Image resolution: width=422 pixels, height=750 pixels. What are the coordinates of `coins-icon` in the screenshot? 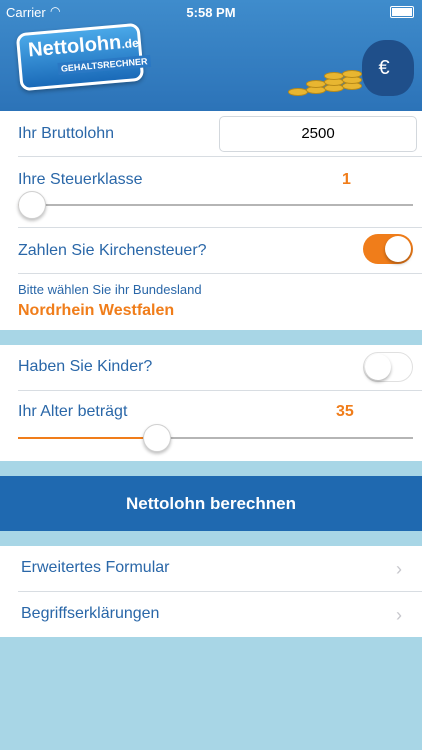 It's located at (326, 83).